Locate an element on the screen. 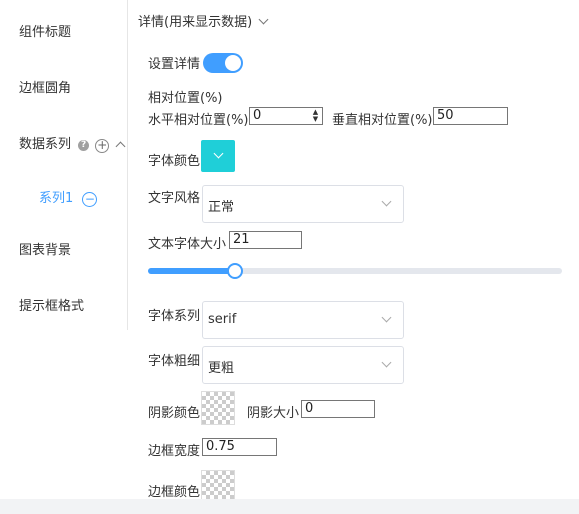 Image resolution: width=579 pixels, height=514 pixels. bottom-scroll-area is located at coordinates (289, 506).